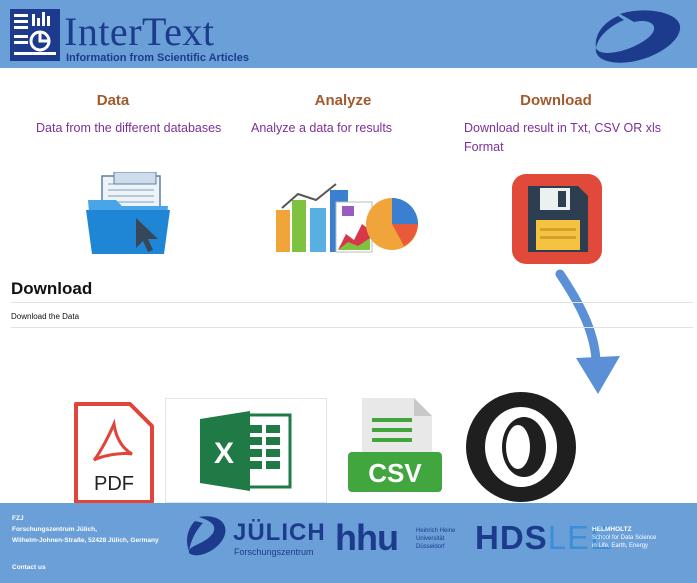 The height and width of the screenshot is (583, 697). What do you see at coordinates (556, 100) in the screenshot?
I see `feature-title: Download` at bounding box center [556, 100].